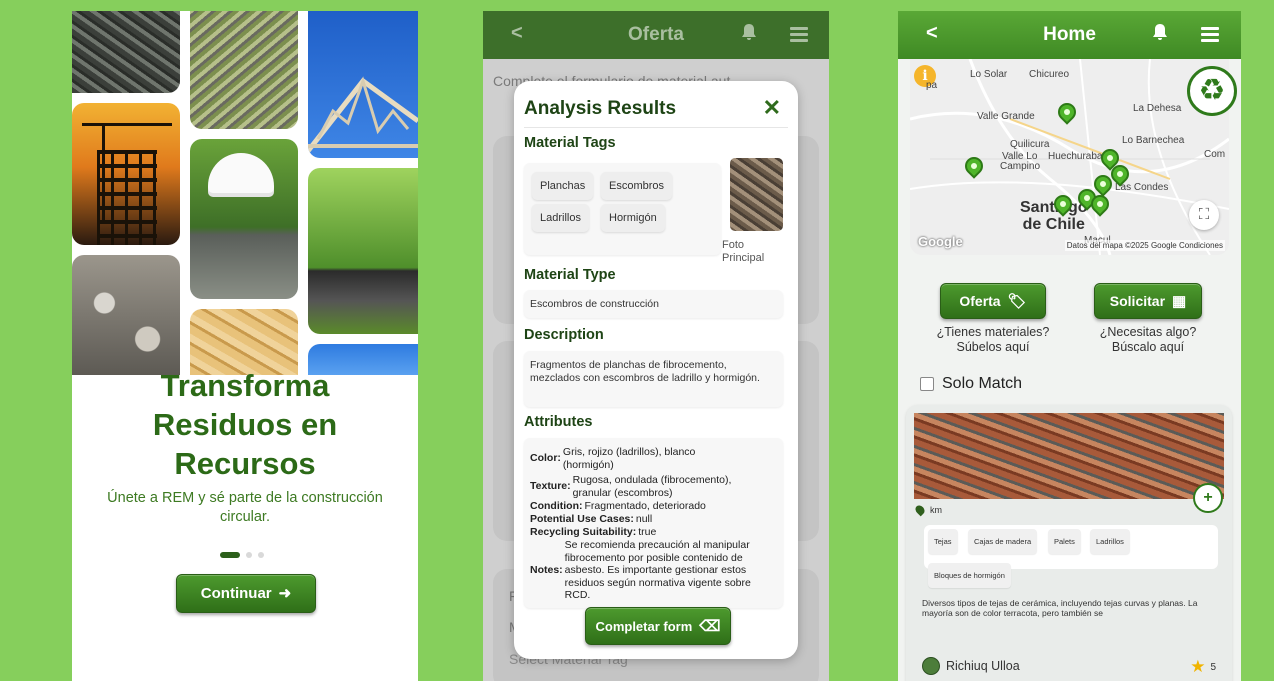  Describe the element at coordinates (244, 219) in the screenshot. I see `hard-hat-image` at that location.